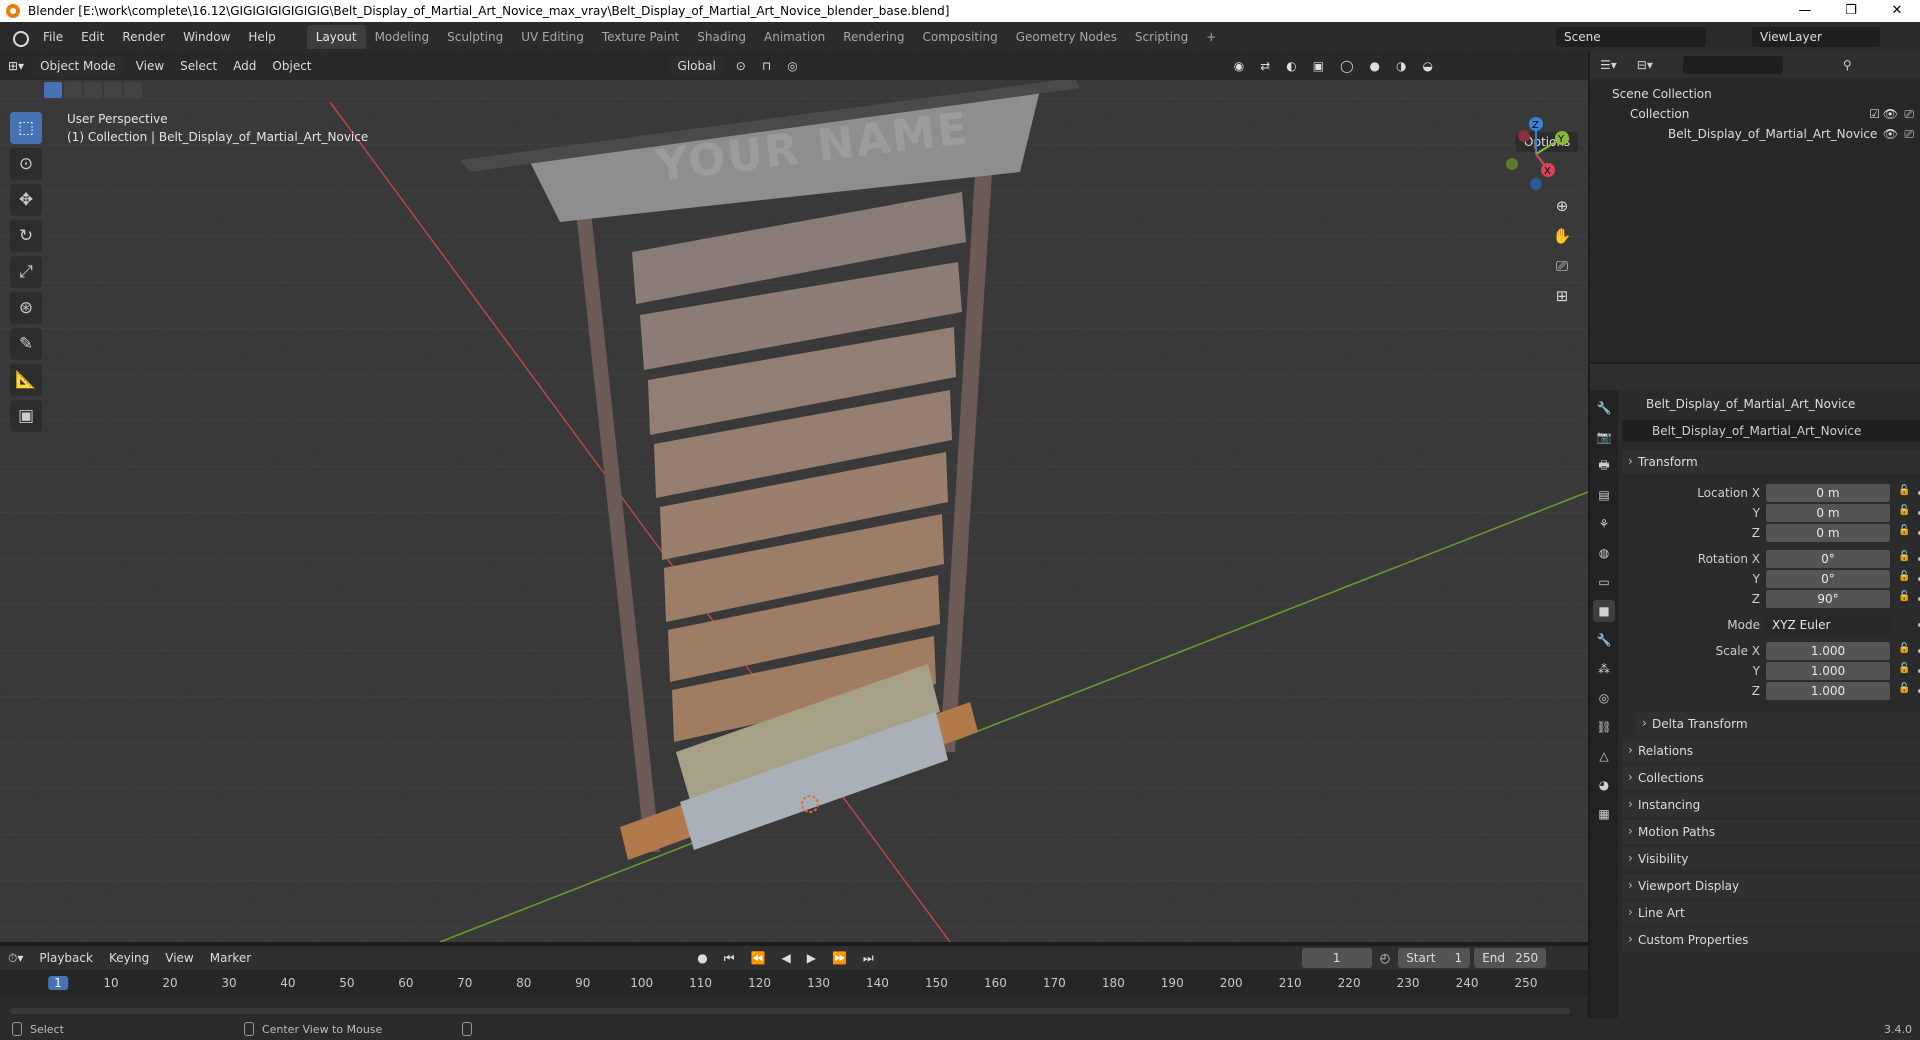 The height and width of the screenshot is (1040, 1920). I want to click on rotation-mode-dropdown: XYZ Euler, so click(1828, 625).